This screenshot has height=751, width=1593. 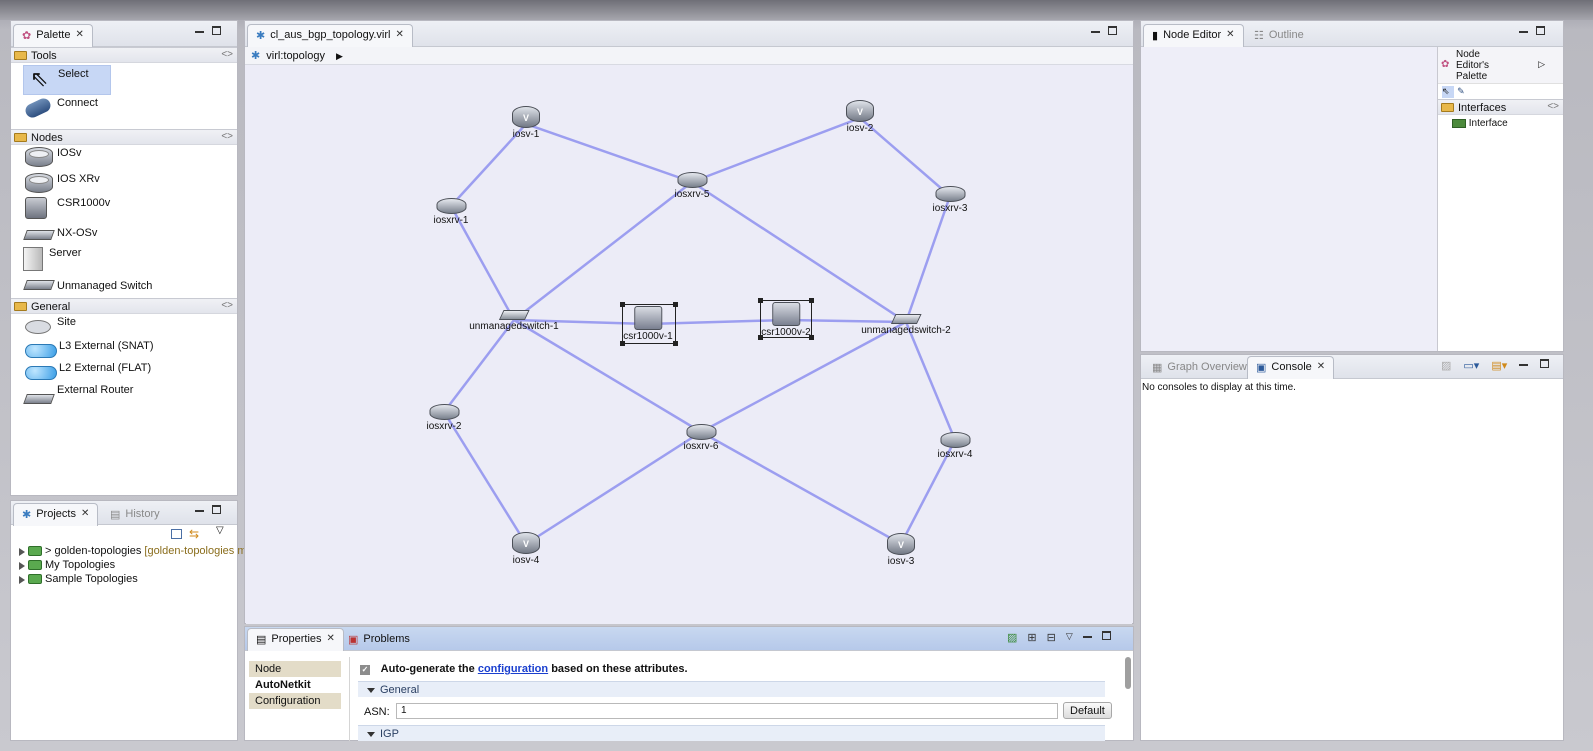 I want to click on node-iosxrv-5: iosxrv-5, so click(x=692, y=186).